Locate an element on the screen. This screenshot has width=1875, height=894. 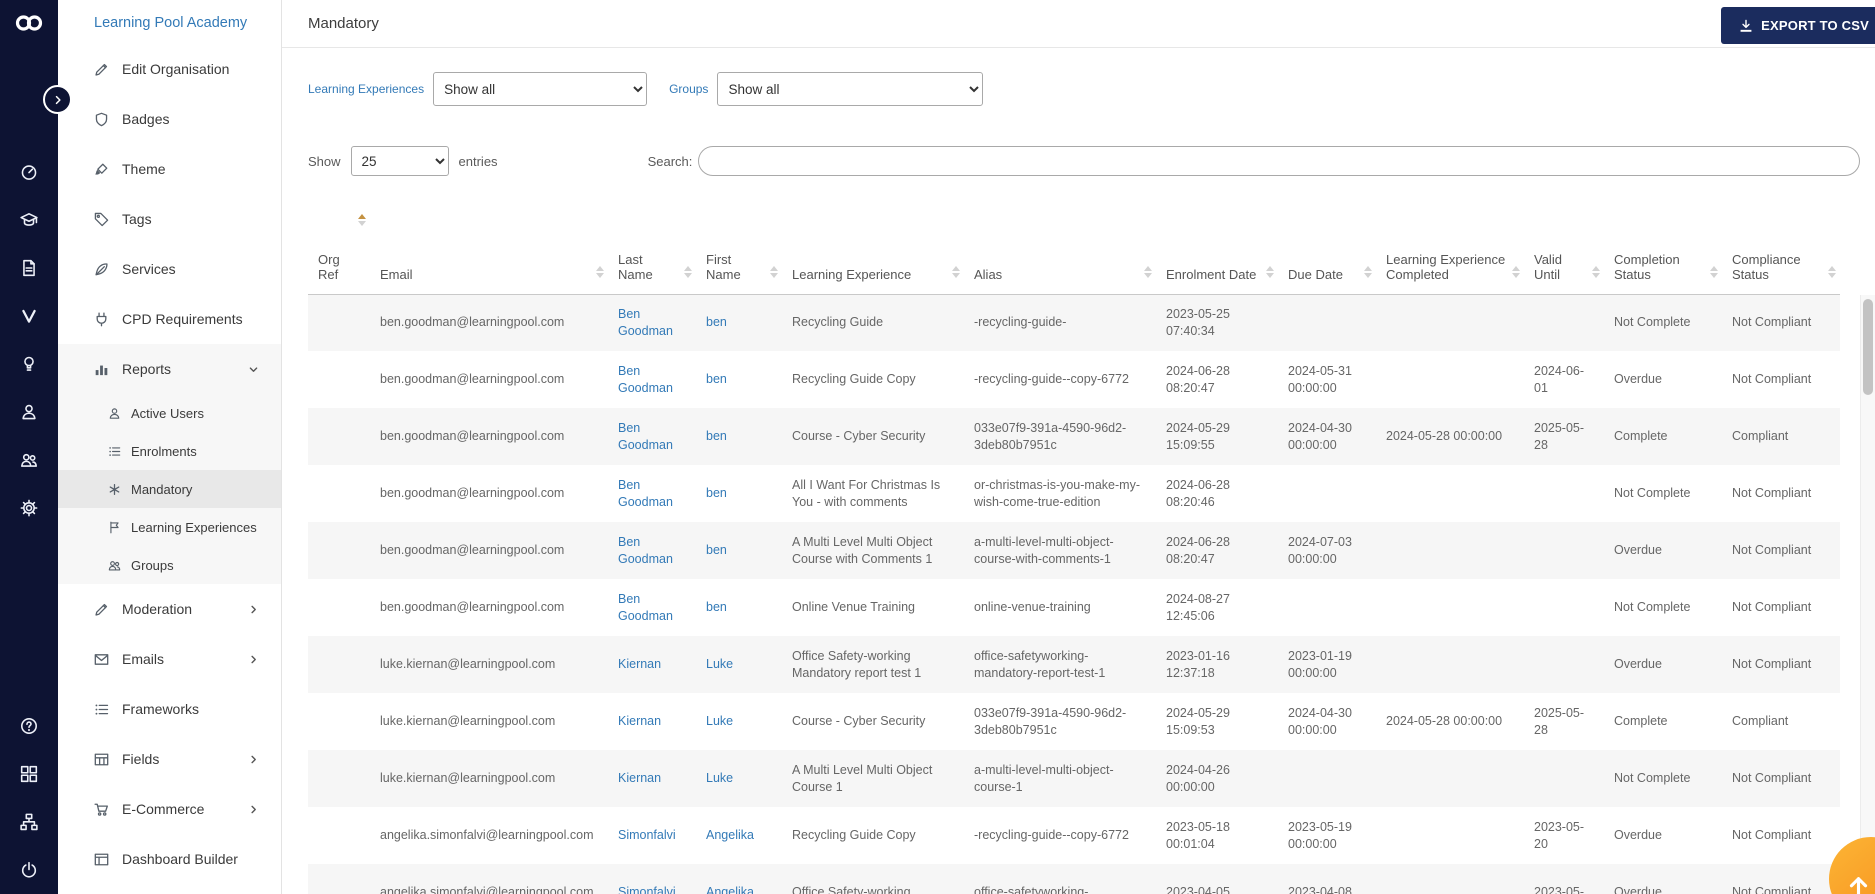
sidebar-subitem-groups: Groups is located at coordinates (169, 565).